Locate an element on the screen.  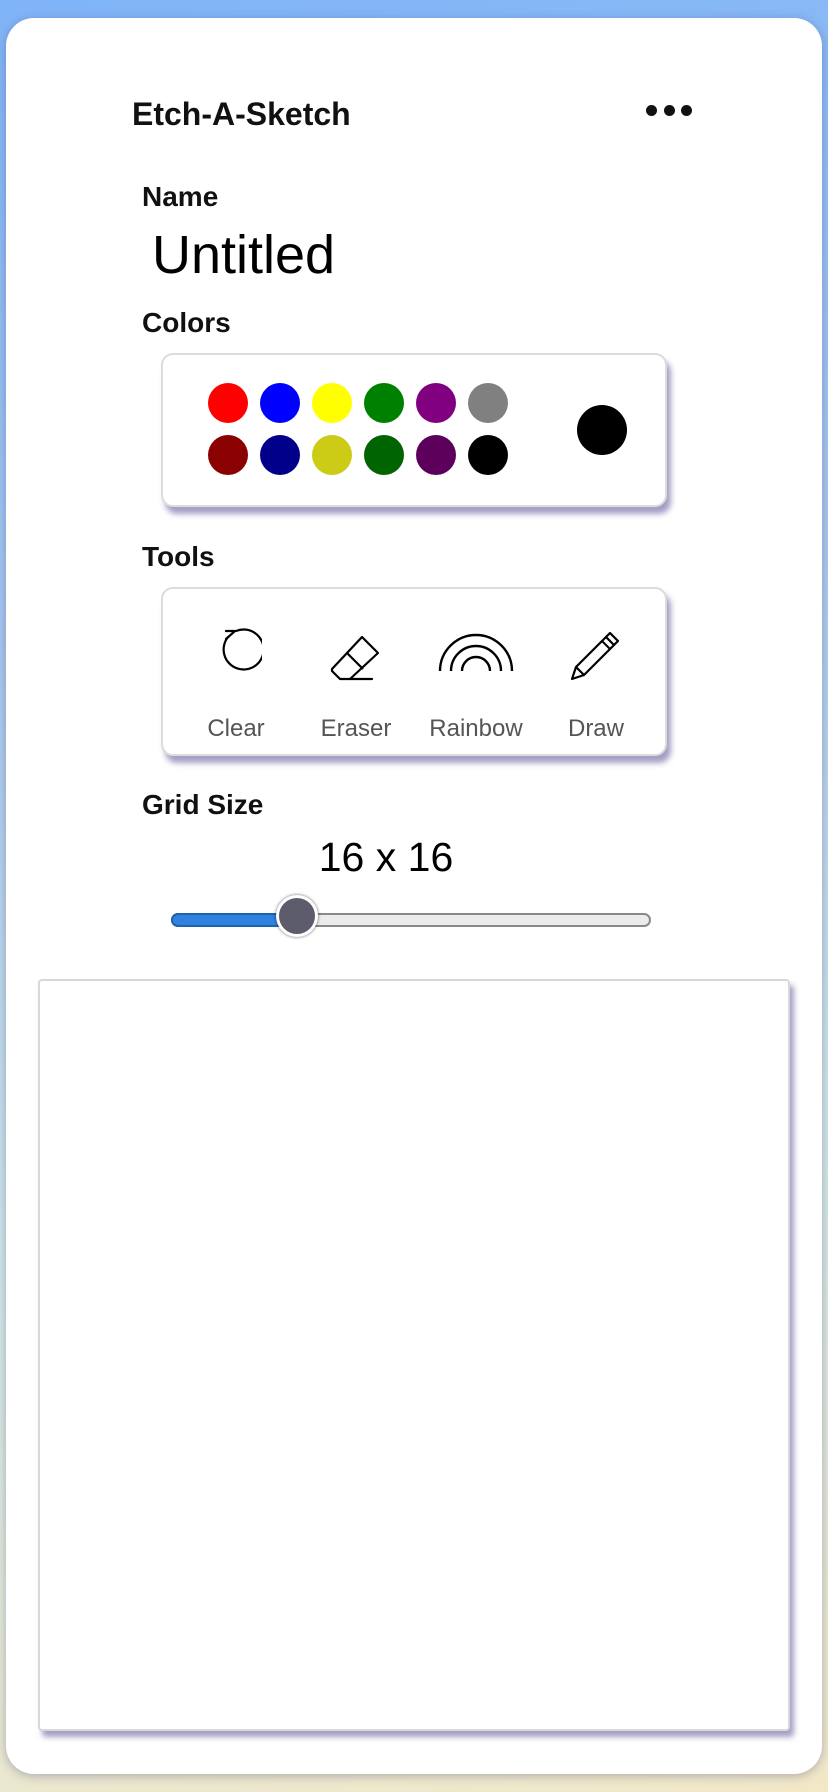
grid-size-label: Grid Size is located at coordinates (203, 804).